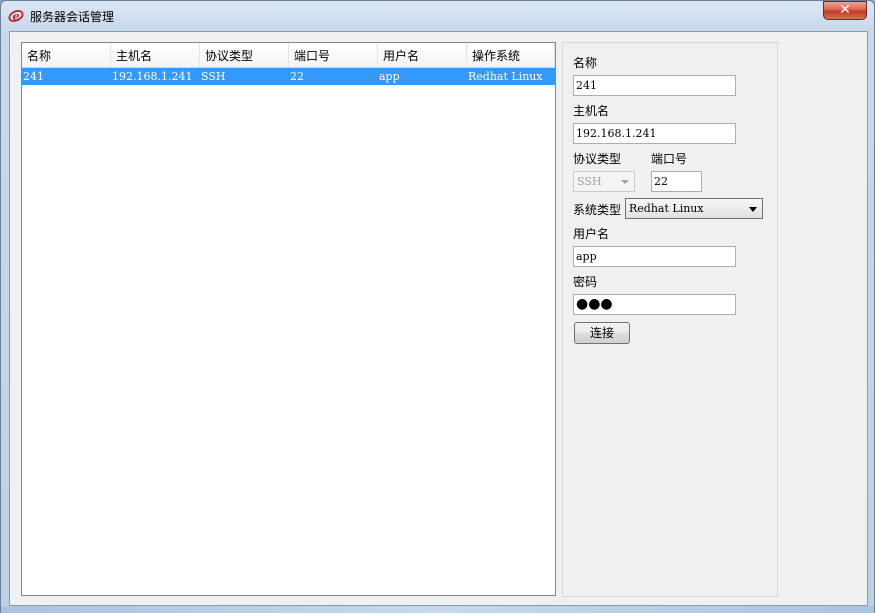 This screenshot has width=875, height=613. Describe the element at coordinates (585, 282) in the screenshot. I see `password-label: 密码` at that location.